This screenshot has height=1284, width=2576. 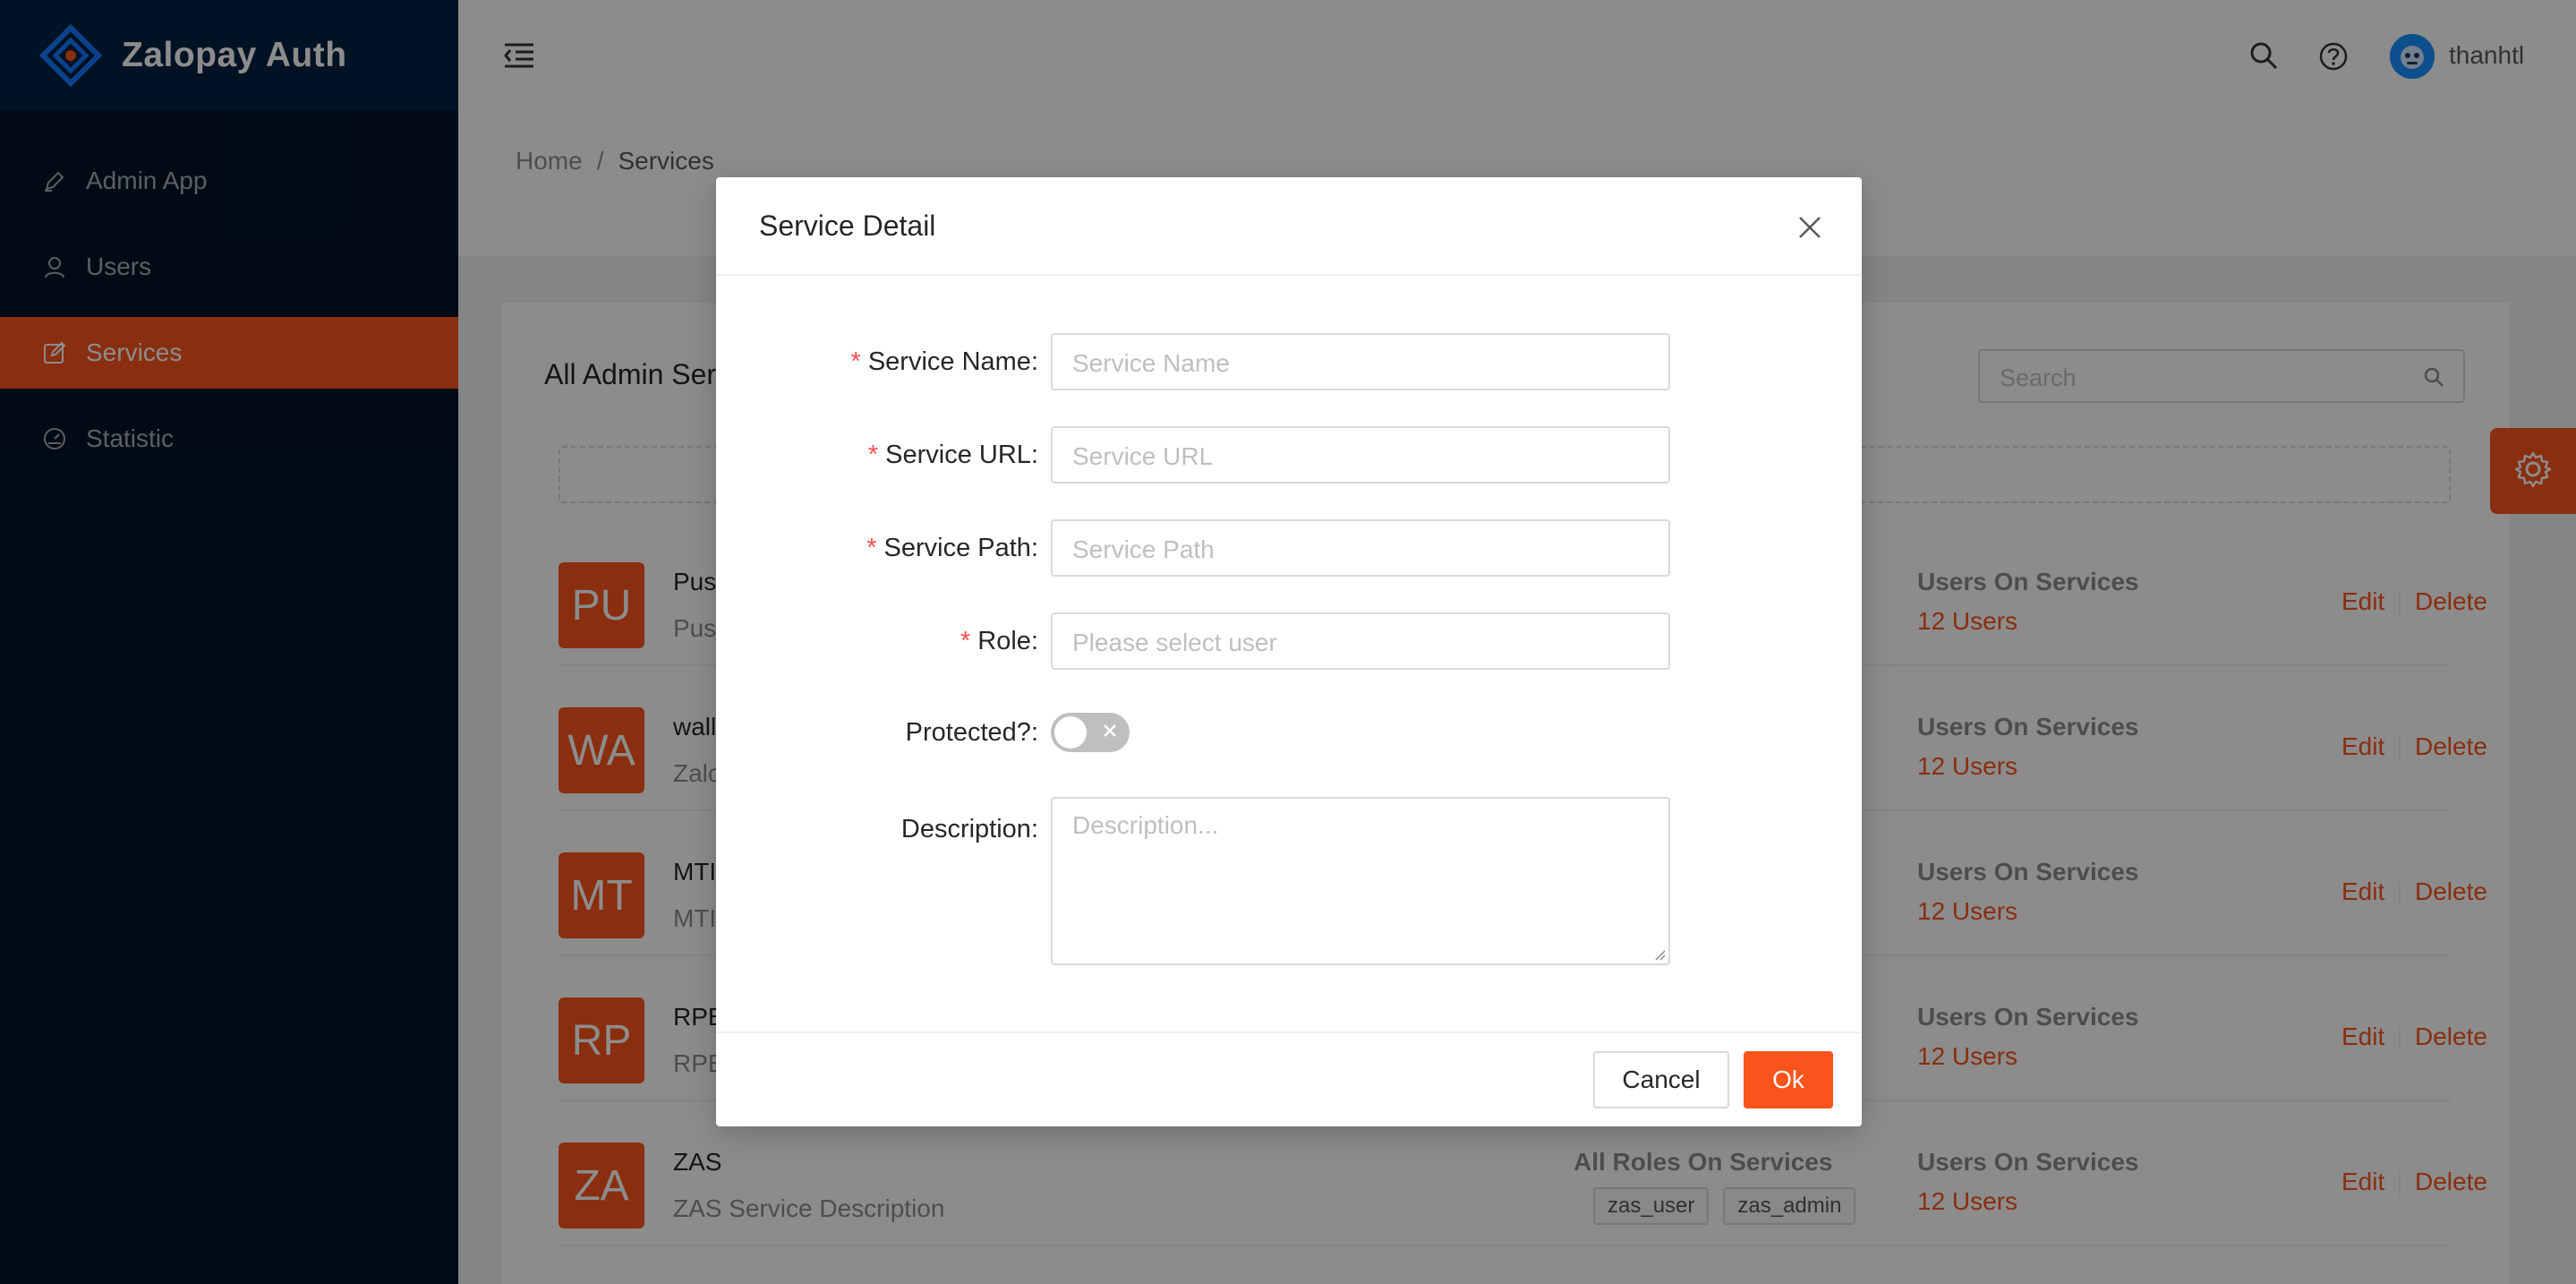 I want to click on modal-header: Service Detail, so click(x=1289, y=226).